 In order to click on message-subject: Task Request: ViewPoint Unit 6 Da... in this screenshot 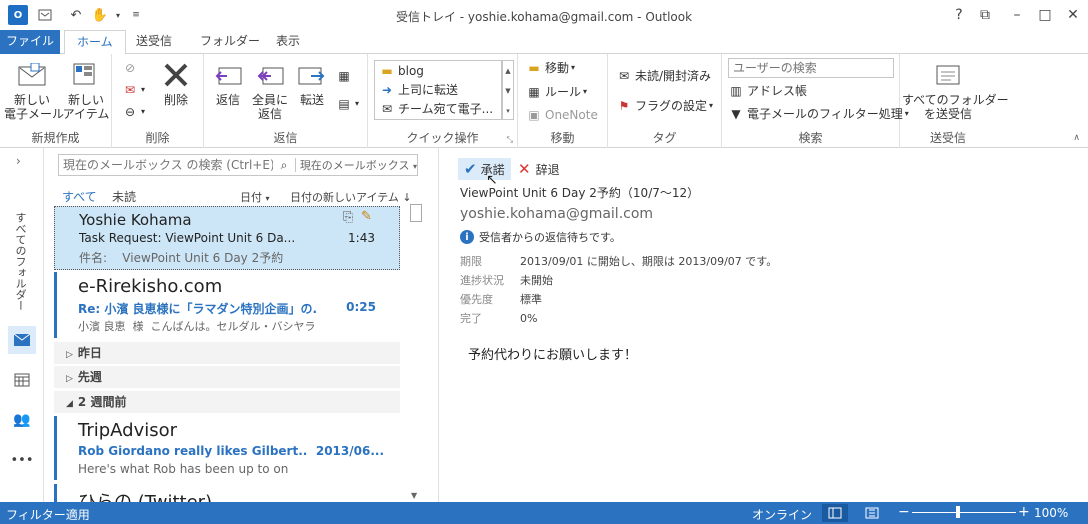, I will do `click(187, 238)`.